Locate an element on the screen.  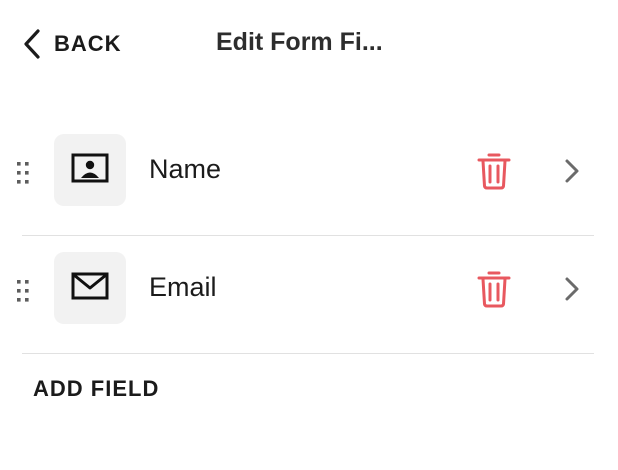
add-field-button: ADD FIELD is located at coordinates (96, 389).